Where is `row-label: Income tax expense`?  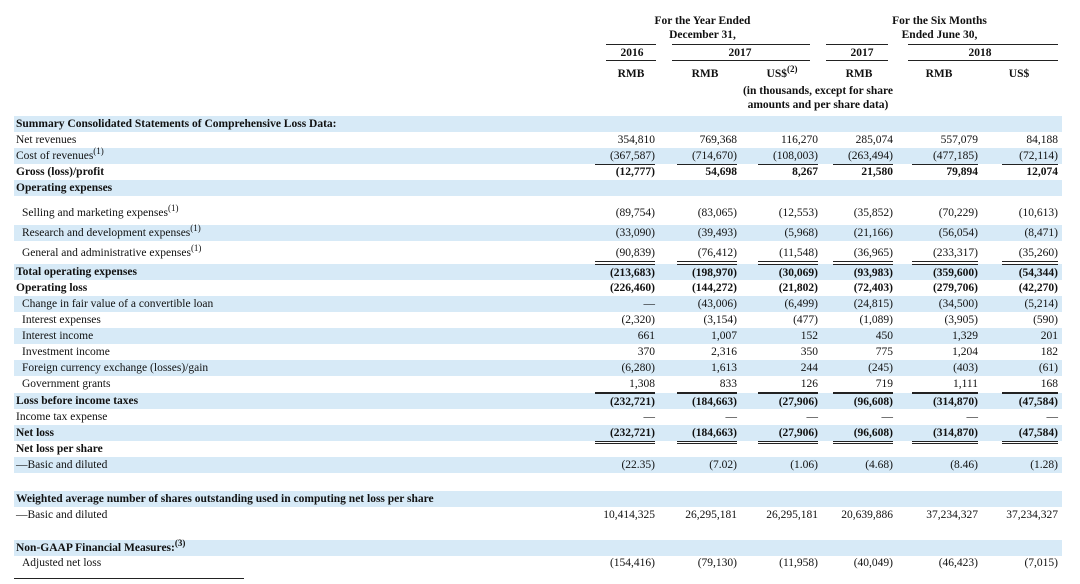 row-label: Income tax expense is located at coordinates (62, 417).